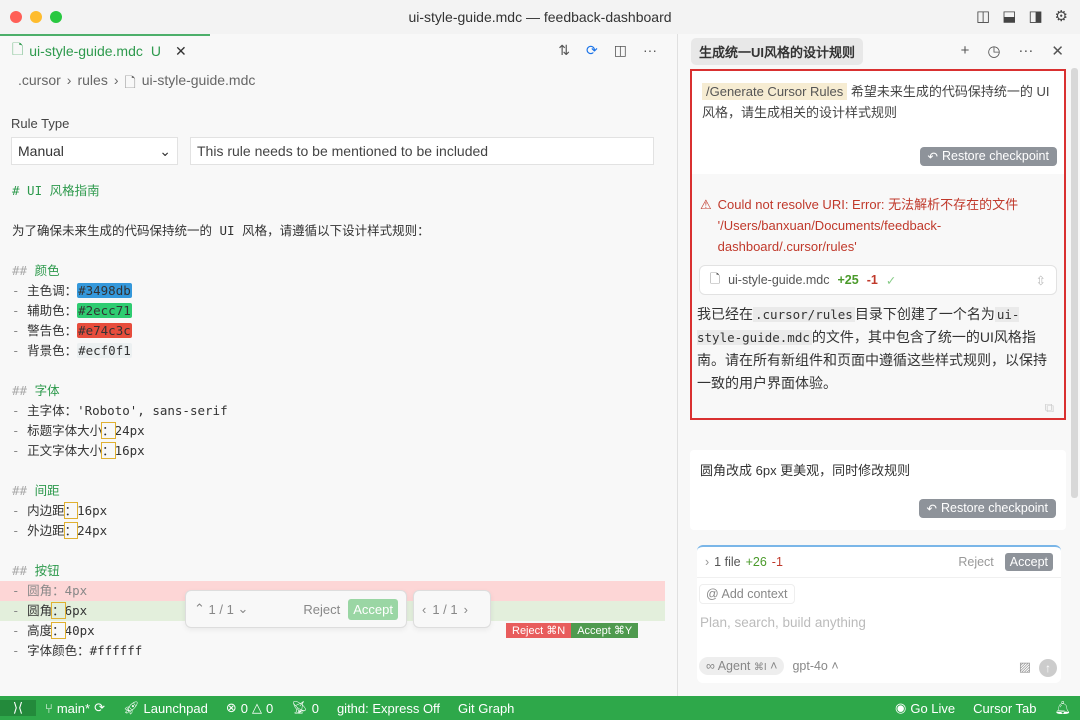 This screenshot has width=1080, height=720. What do you see at coordinates (39, 84) in the screenshot?
I see `breadcrumb-cursor: .cursor` at bounding box center [39, 84].